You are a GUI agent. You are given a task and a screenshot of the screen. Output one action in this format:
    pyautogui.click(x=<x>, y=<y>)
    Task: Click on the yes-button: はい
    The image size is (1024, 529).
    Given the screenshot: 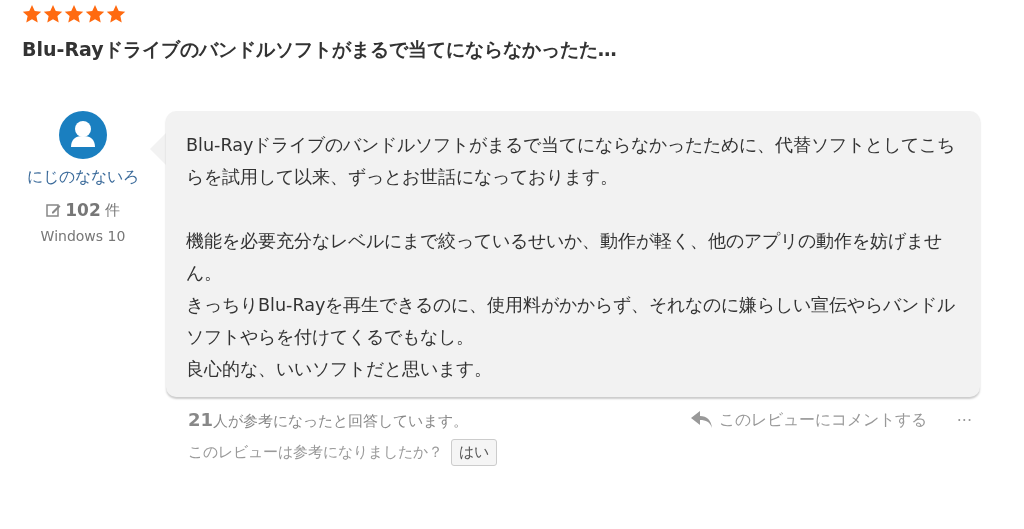 What is the action you would take?
    pyautogui.click(x=474, y=452)
    